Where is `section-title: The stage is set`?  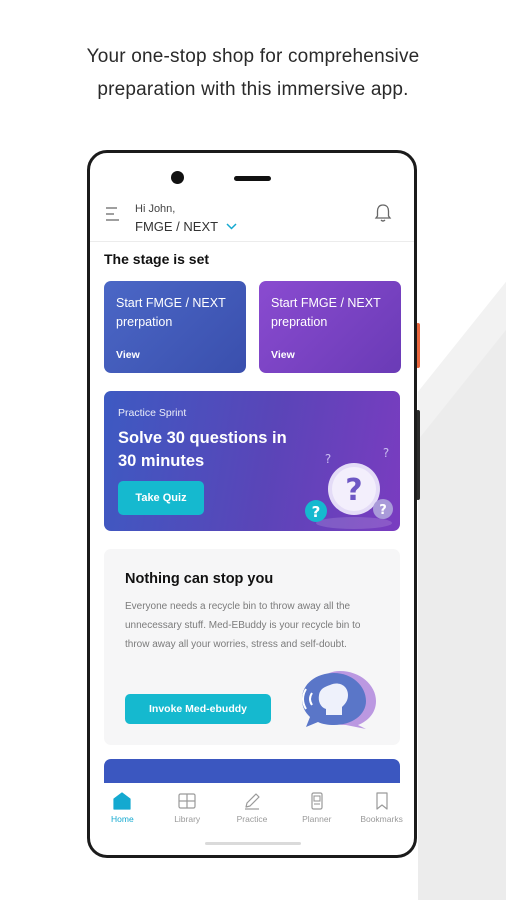
section-title: The stage is set is located at coordinates (157, 259).